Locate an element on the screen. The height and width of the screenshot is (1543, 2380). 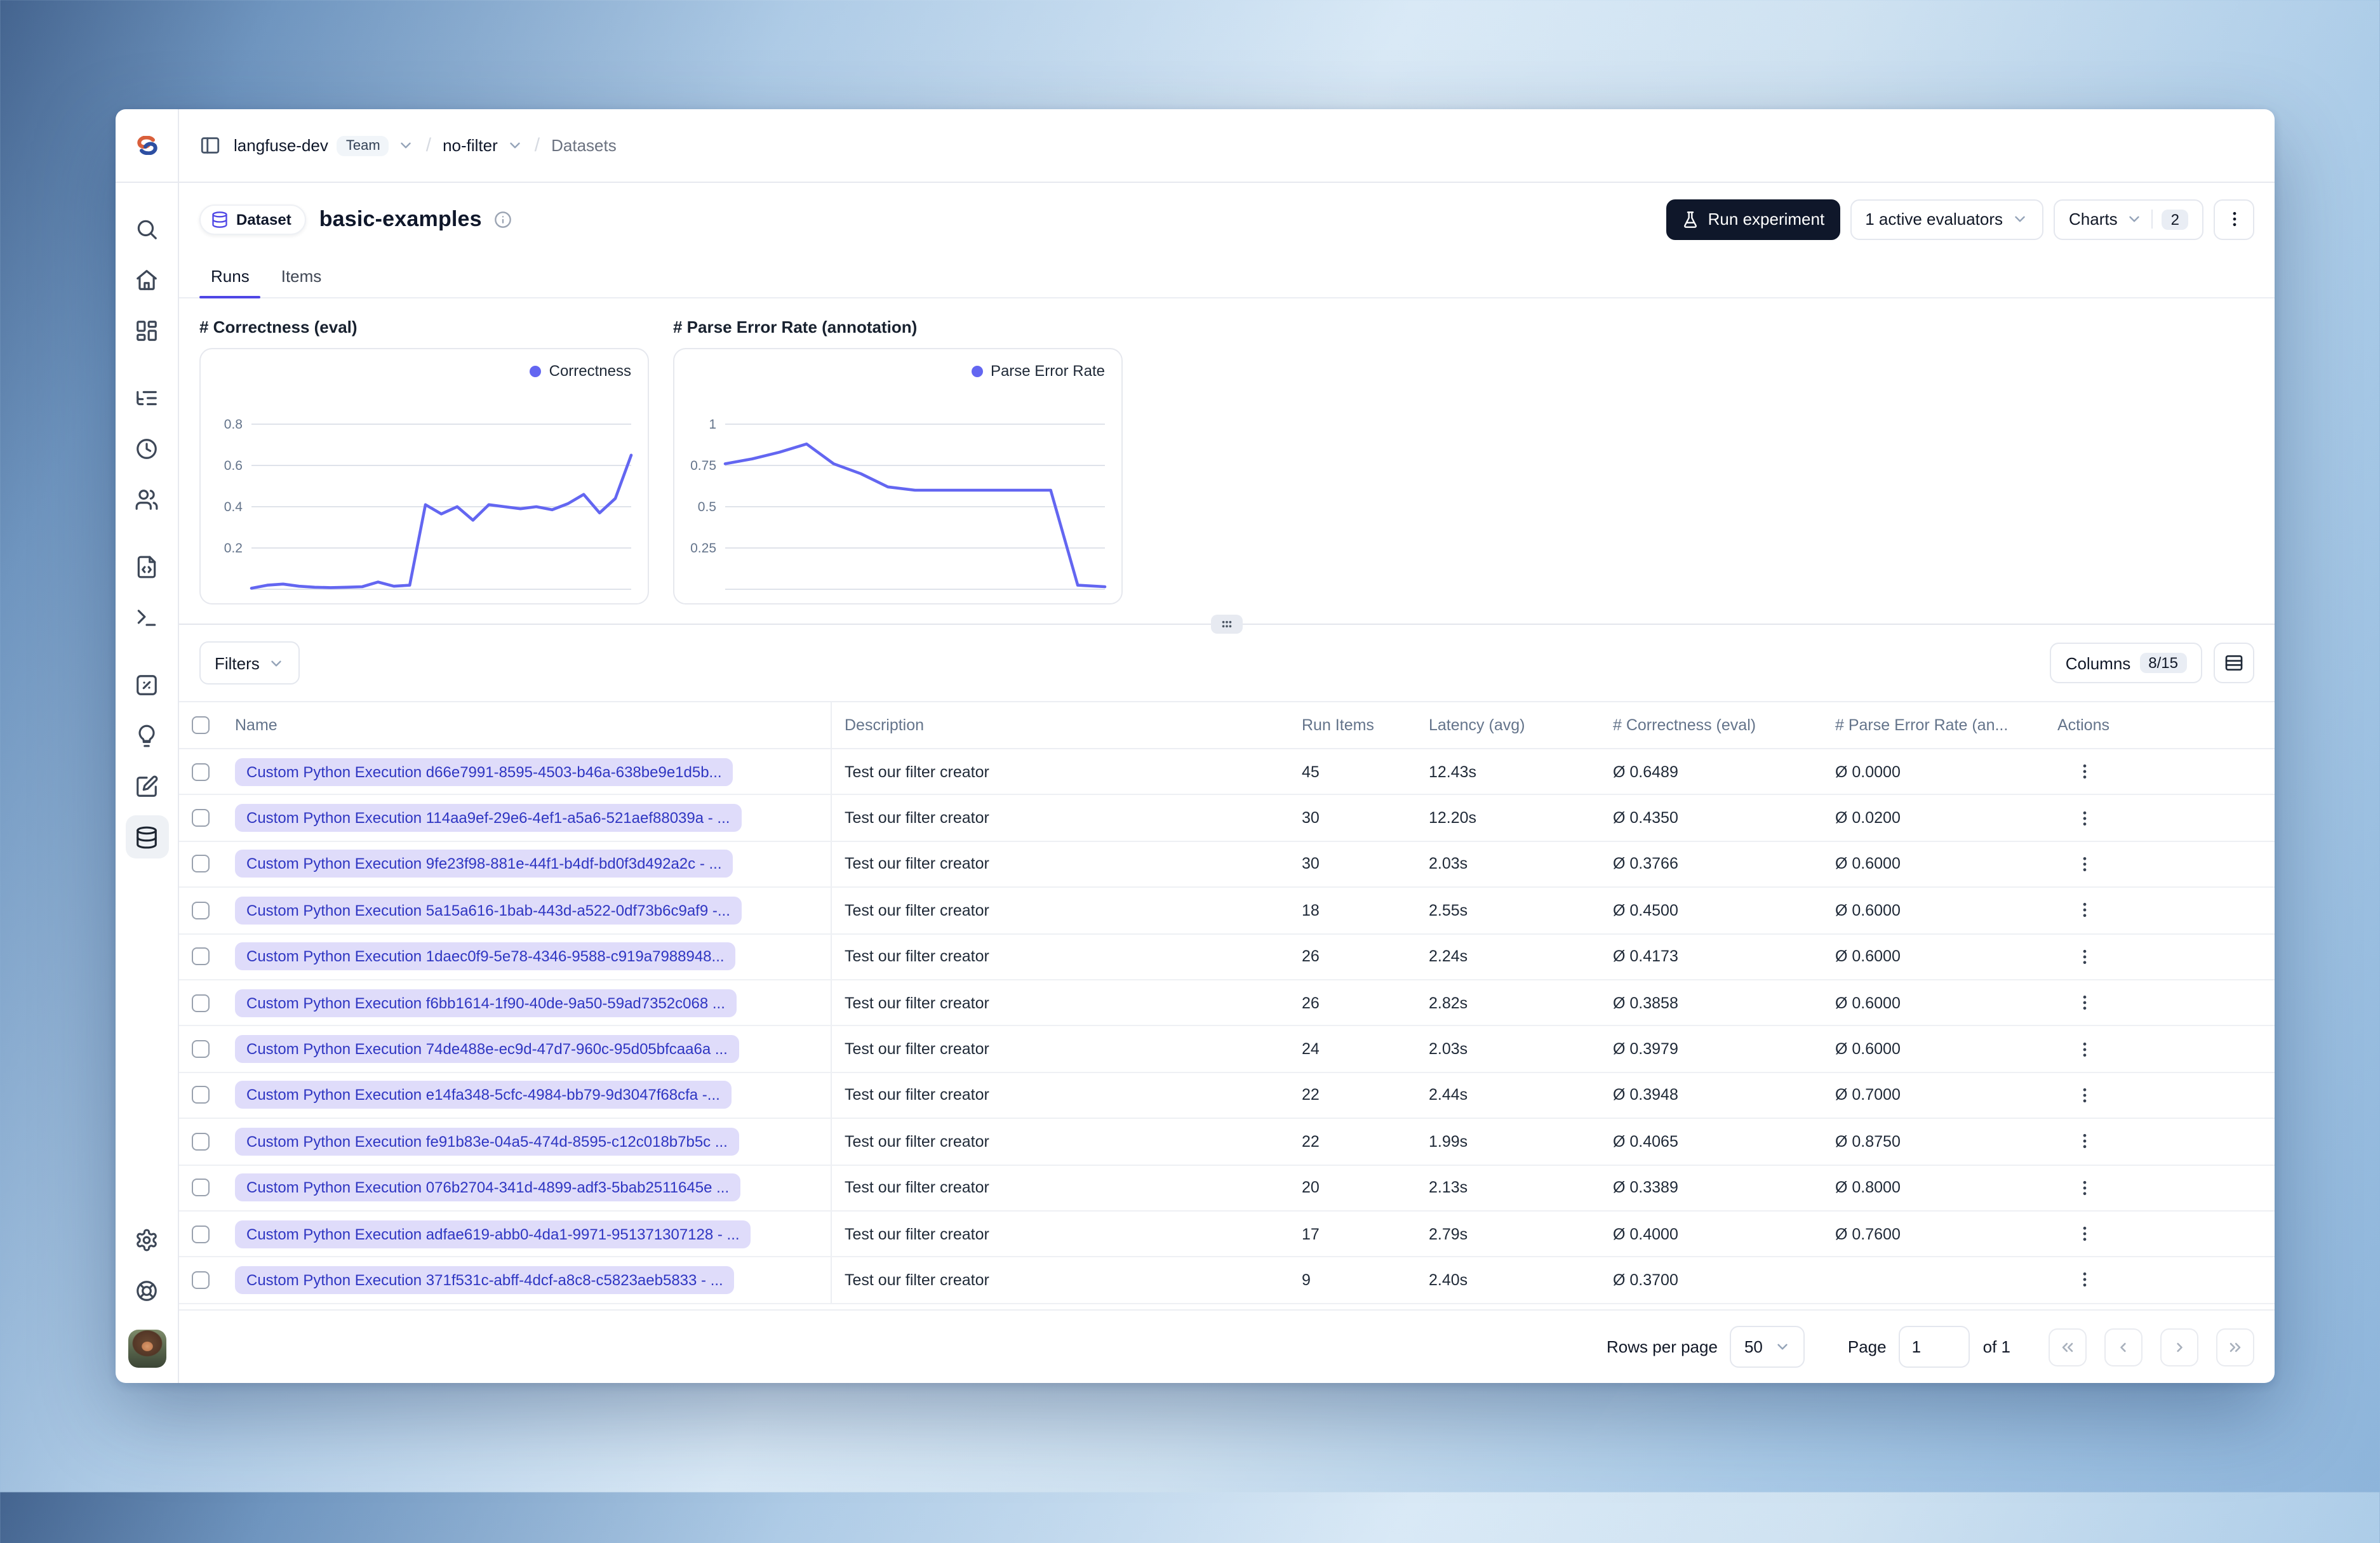
tab-runs: Runs is located at coordinates (231, 276).